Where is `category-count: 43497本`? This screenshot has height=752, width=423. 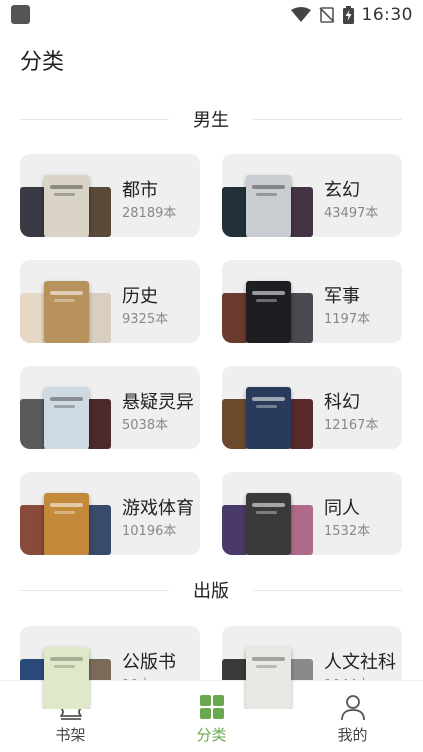
category-count: 43497本 is located at coordinates (351, 213).